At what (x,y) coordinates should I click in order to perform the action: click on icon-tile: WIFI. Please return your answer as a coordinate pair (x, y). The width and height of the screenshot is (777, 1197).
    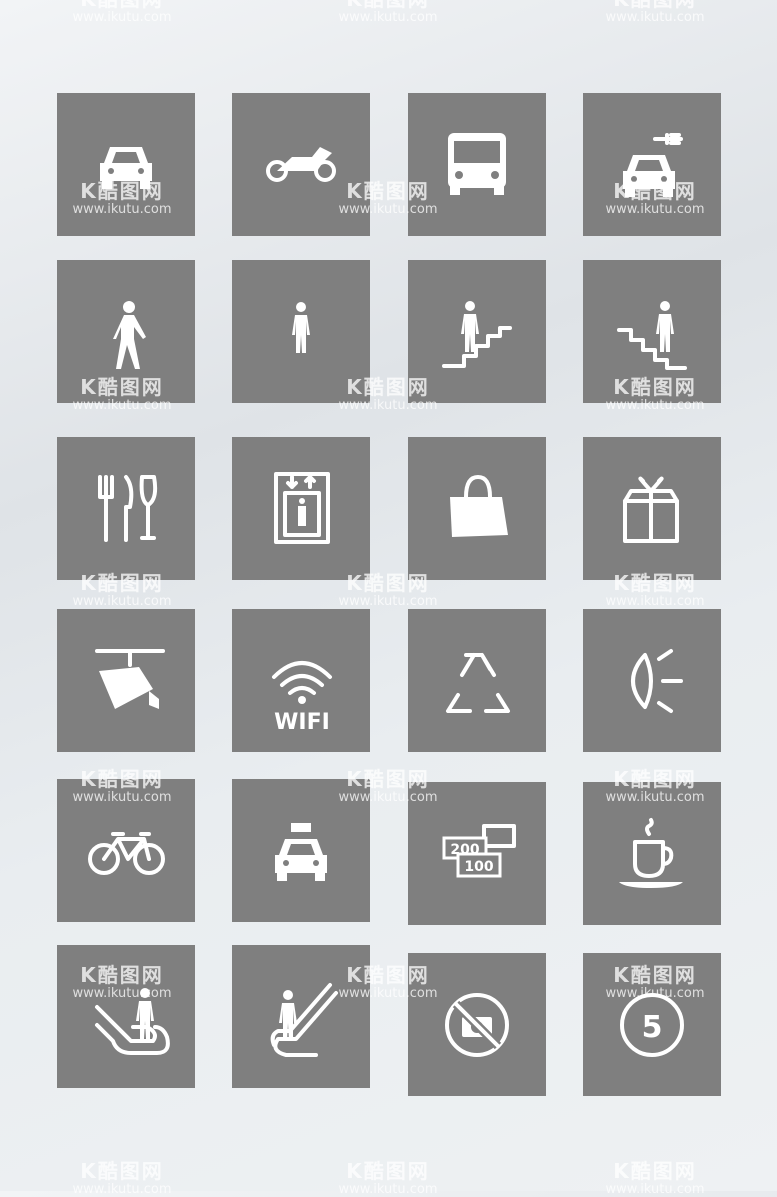
    Looking at the image, I should click on (301, 680).